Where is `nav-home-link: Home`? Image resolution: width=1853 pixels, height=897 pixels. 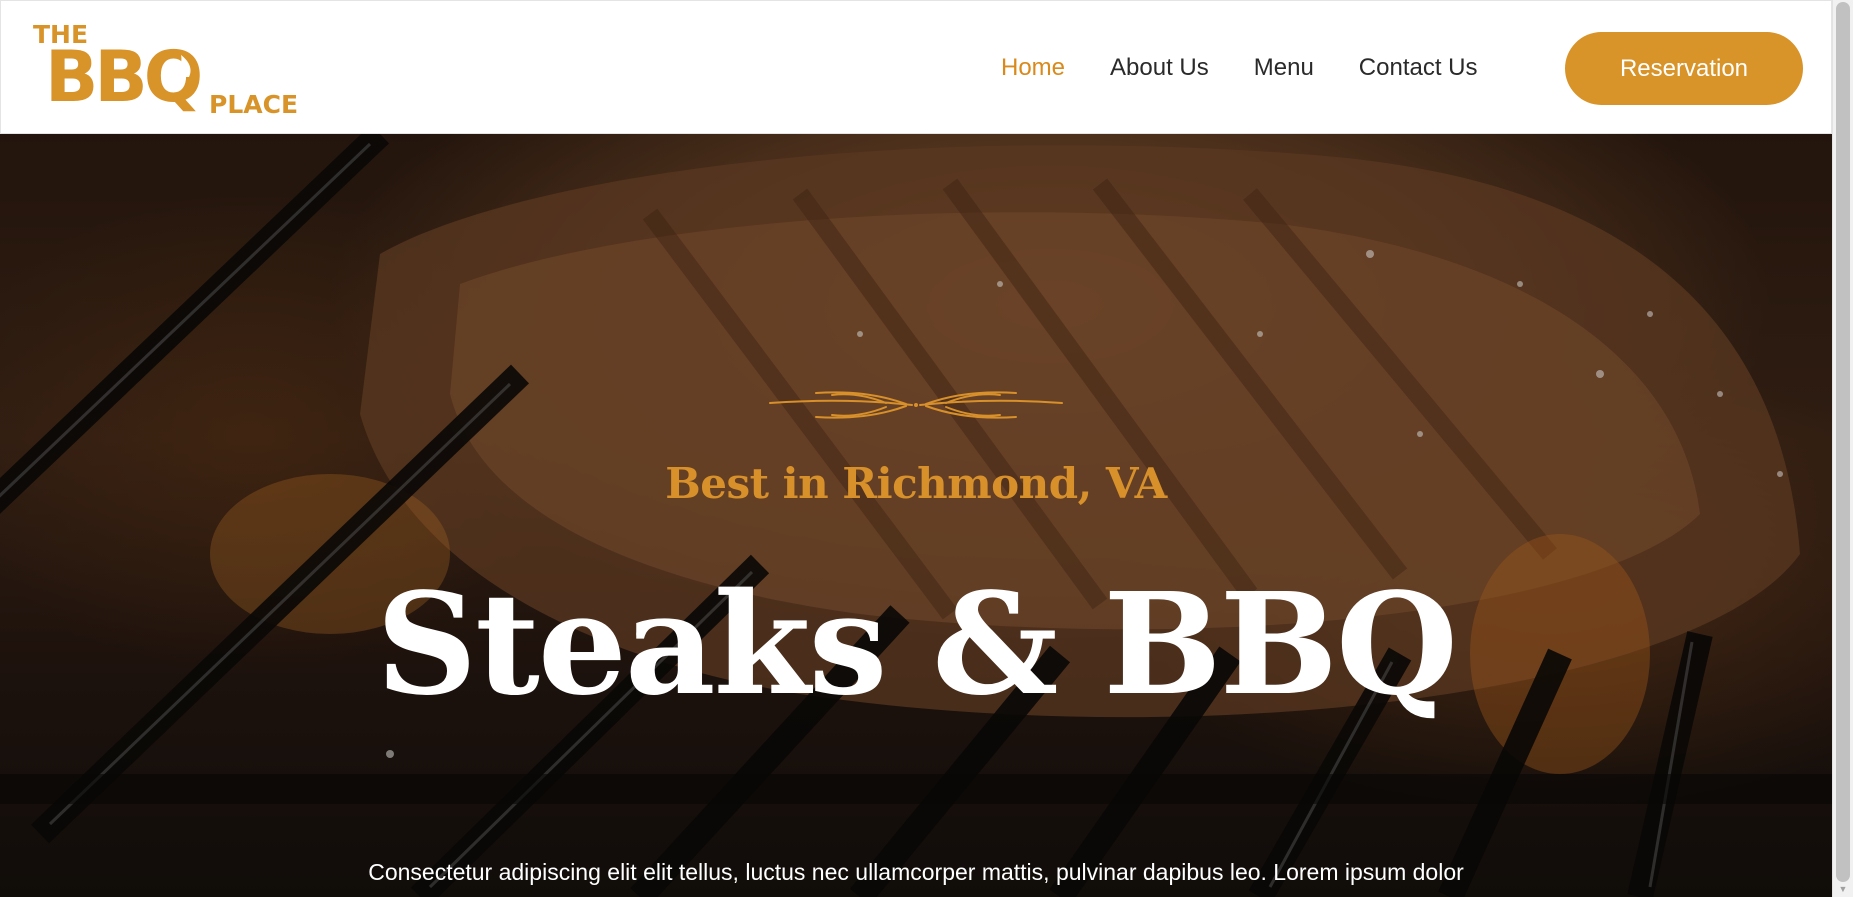
nav-home-link: Home is located at coordinates (1033, 68).